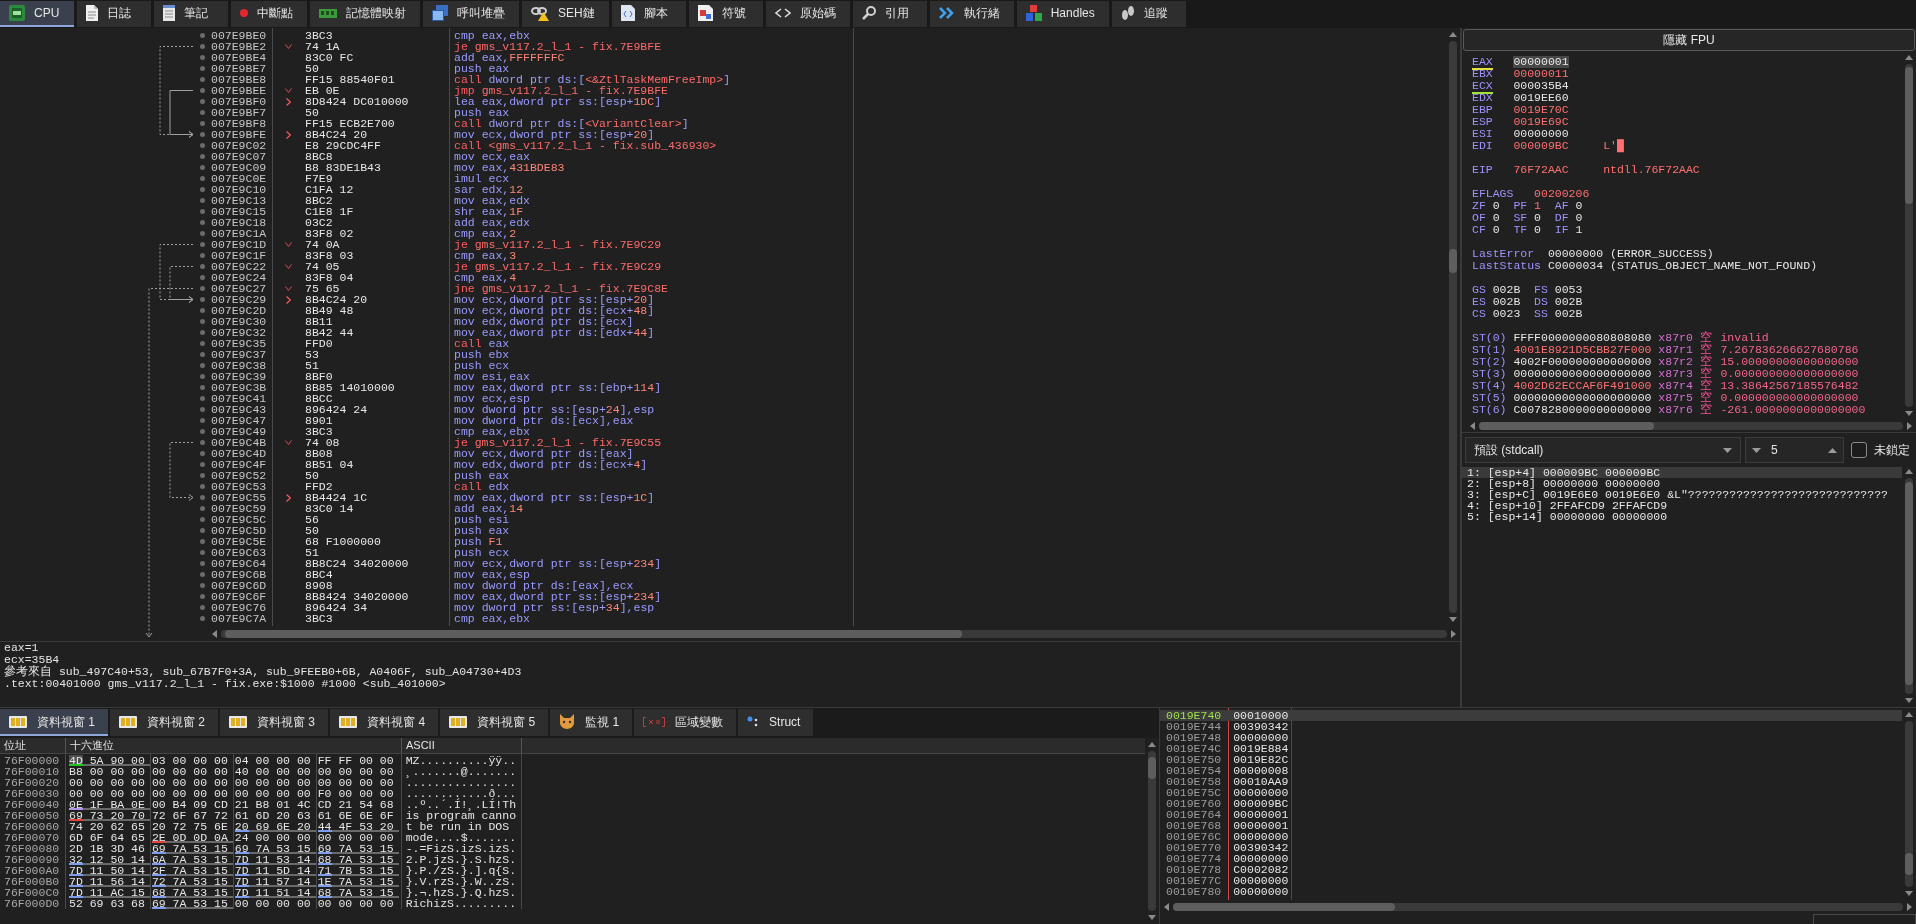 The image size is (1916, 924). I want to click on main-tab: 原始碼, so click(807, 14).